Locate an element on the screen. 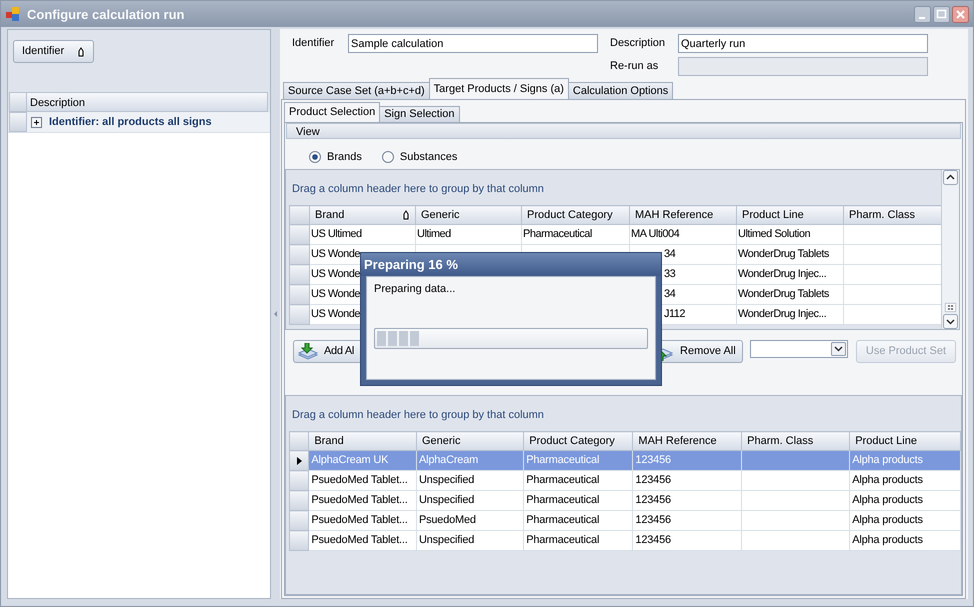 This screenshot has width=974, height=607. table-cell: MA Ulti004 is located at coordinates (655, 234).